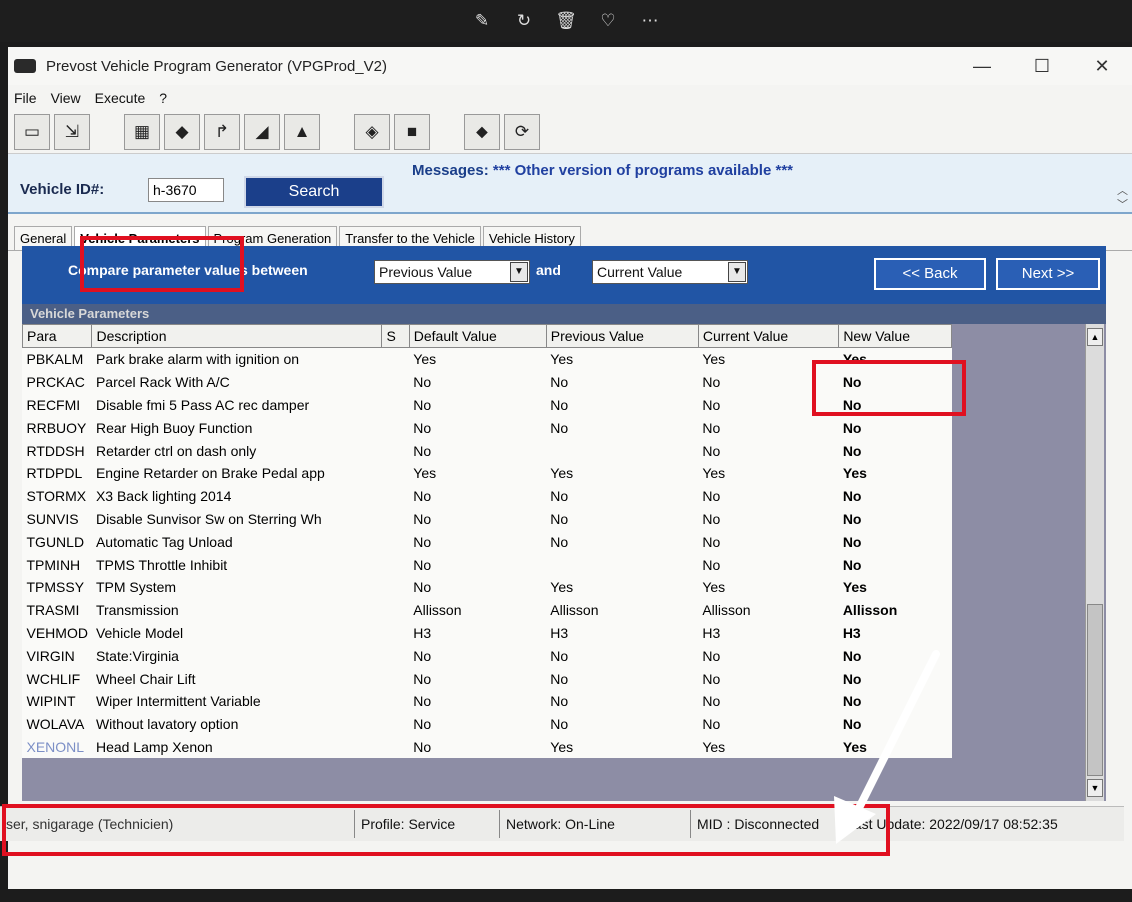 This screenshot has height=902, width=1132. I want to click on device-icon: ■, so click(412, 132).